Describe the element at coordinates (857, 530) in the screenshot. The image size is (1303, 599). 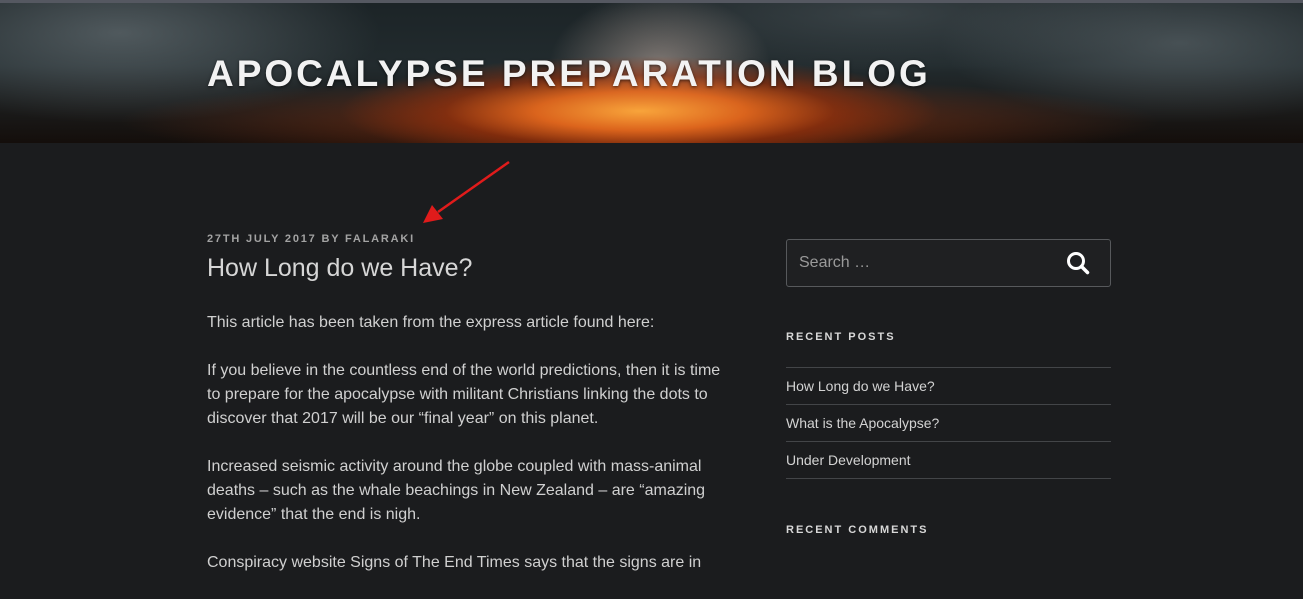
I see `recent-comments-title: RECENT COMMENTS` at that location.